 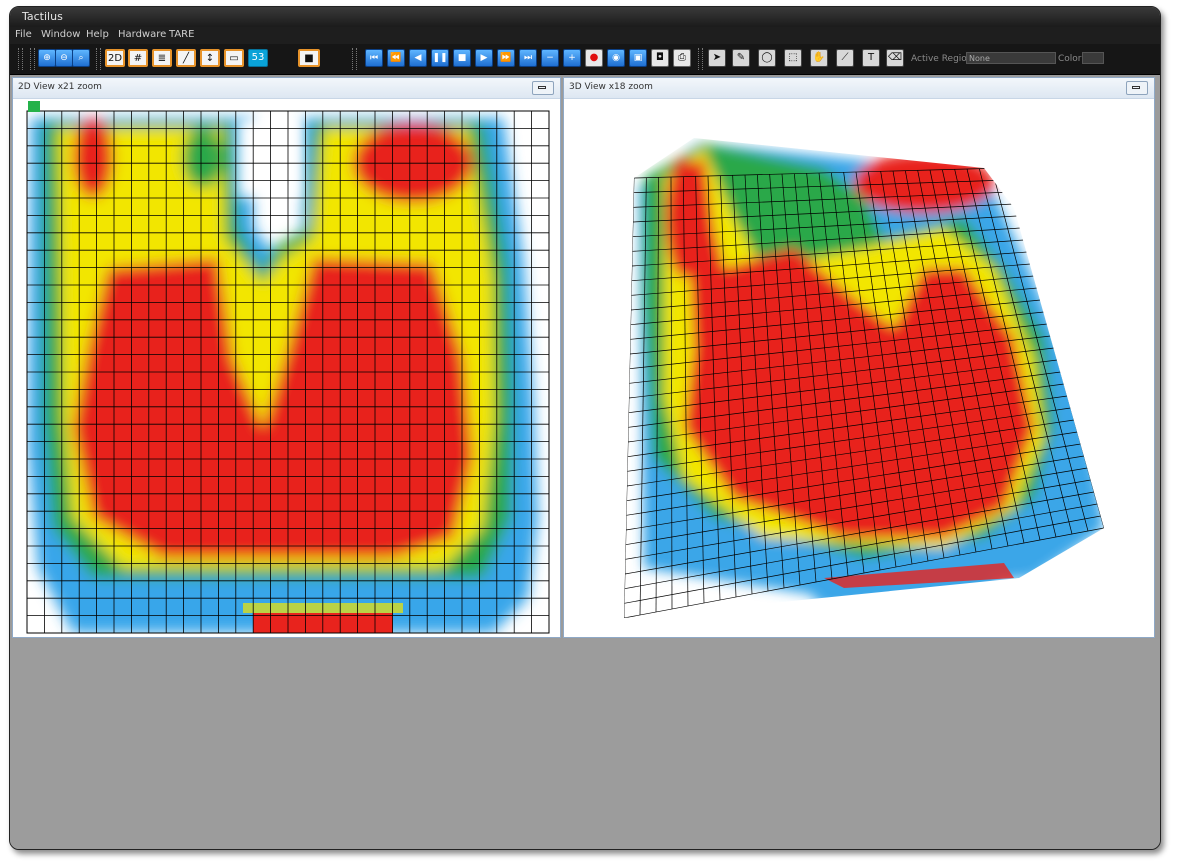 I want to click on color-label: Color:, so click(x=1071, y=59).